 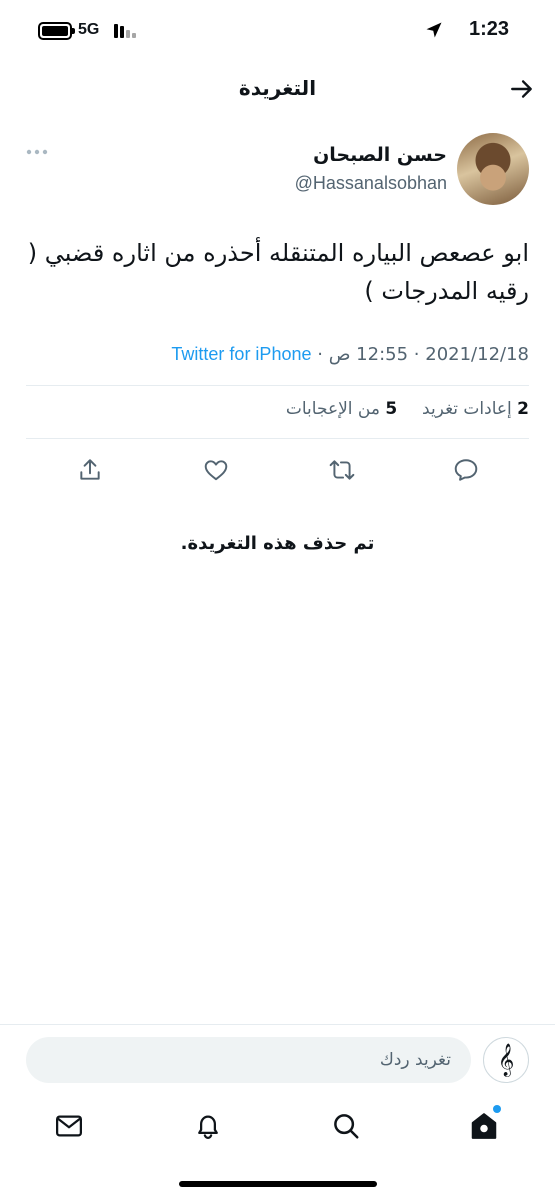 What do you see at coordinates (277, 31) in the screenshot?
I see `status-bar: 5G 1:23` at bounding box center [277, 31].